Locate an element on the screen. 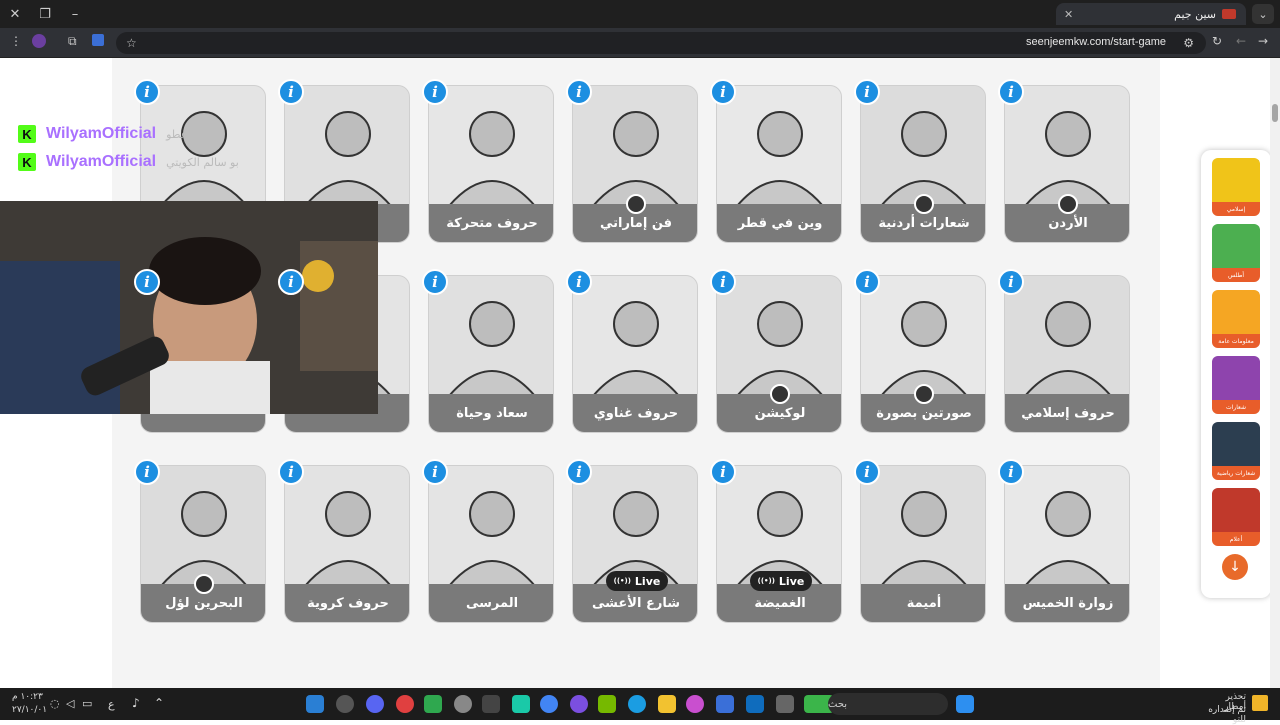 The width and height of the screenshot is (1280, 725). category-card: شعارات أردنية is located at coordinates (923, 164).